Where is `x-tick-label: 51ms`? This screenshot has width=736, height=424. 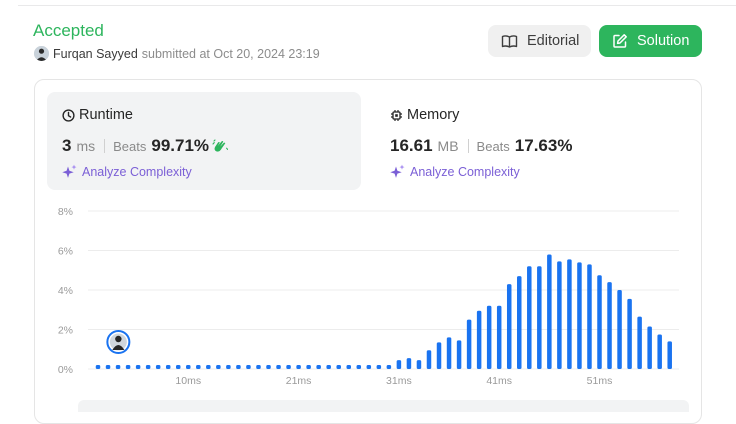 x-tick-label: 51ms is located at coordinates (600, 381).